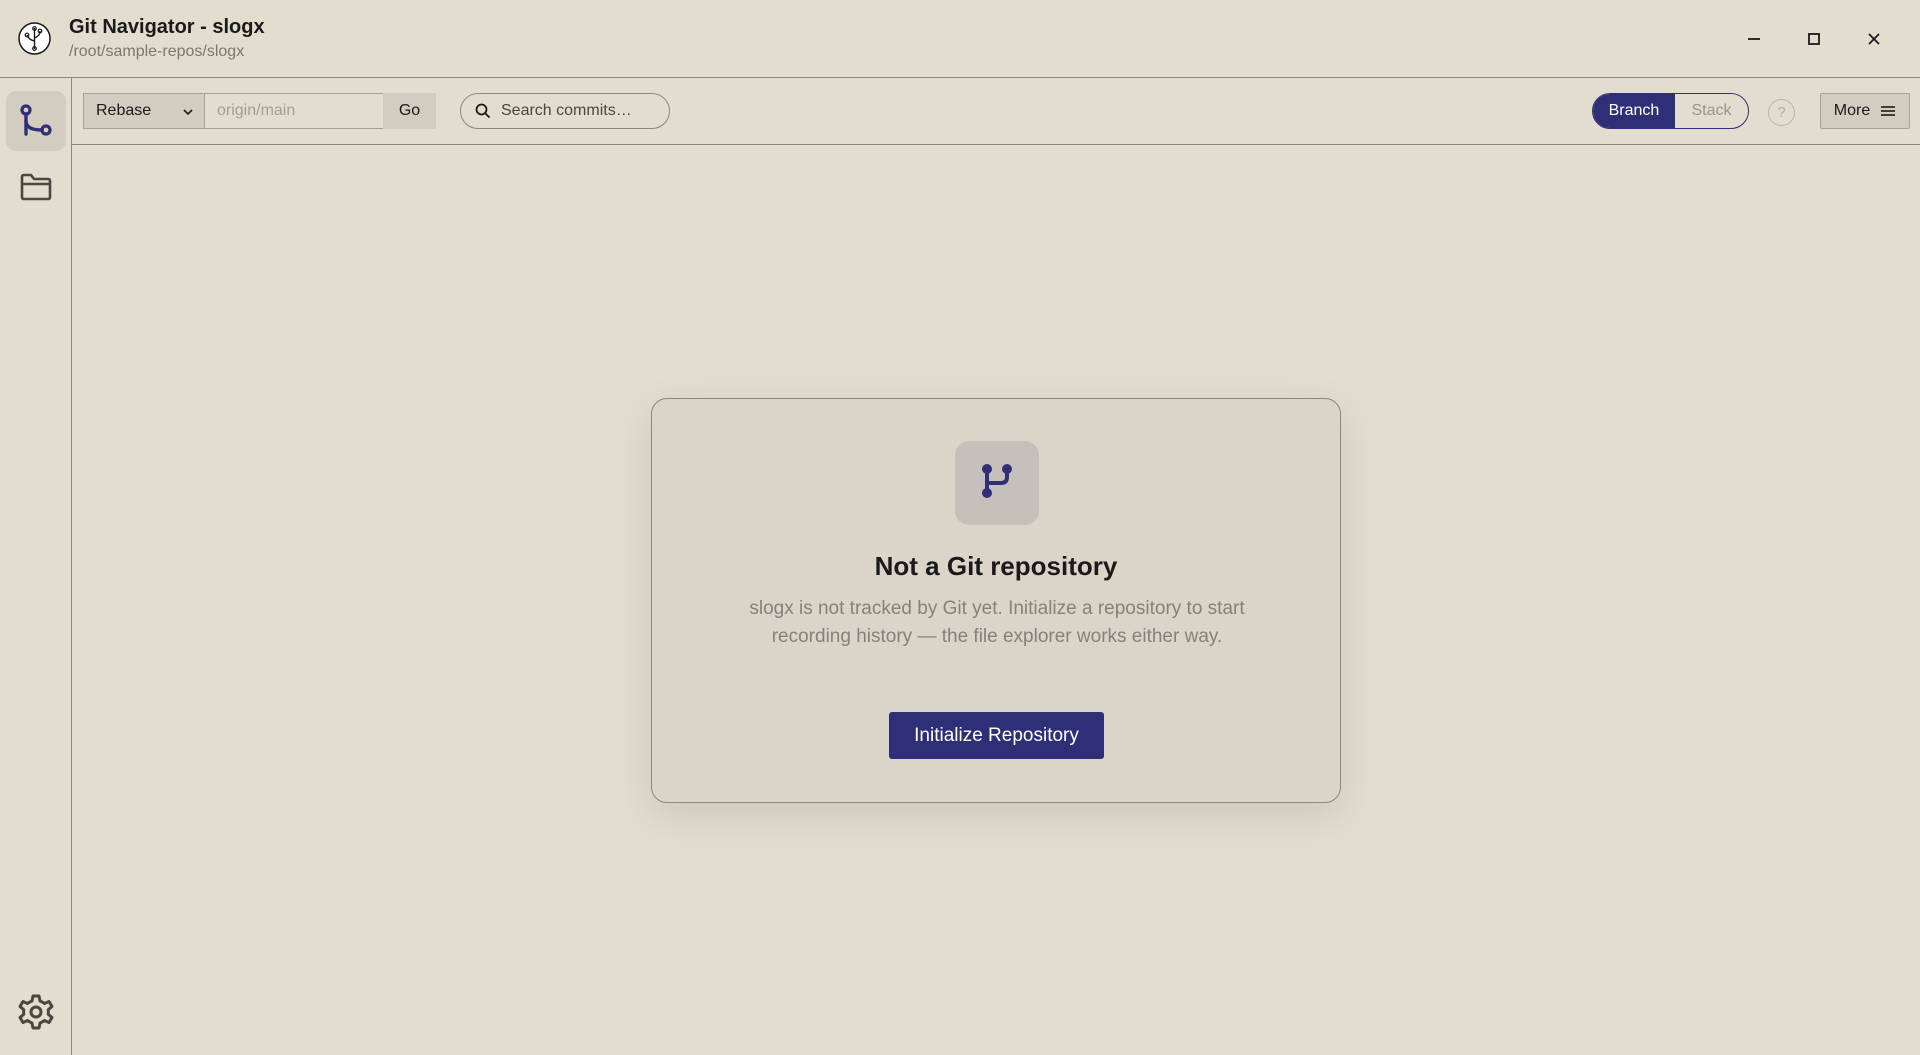  I want to click on rebase-mode-select: Rebase, so click(143, 111).